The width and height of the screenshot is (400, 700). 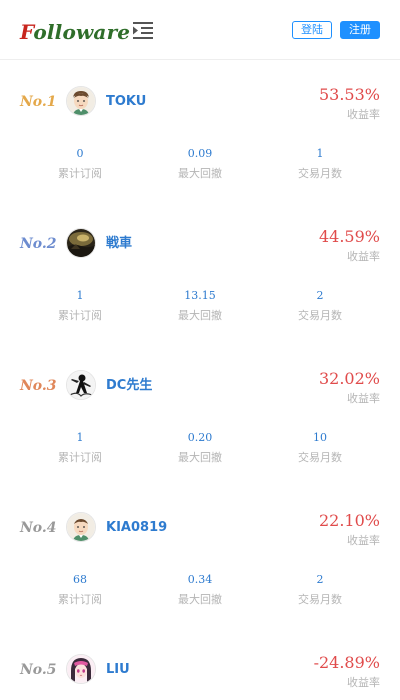 What do you see at coordinates (200, 590) in the screenshot?
I see `stat-max-drawdown: 0.34 最大回撤` at bounding box center [200, 590].